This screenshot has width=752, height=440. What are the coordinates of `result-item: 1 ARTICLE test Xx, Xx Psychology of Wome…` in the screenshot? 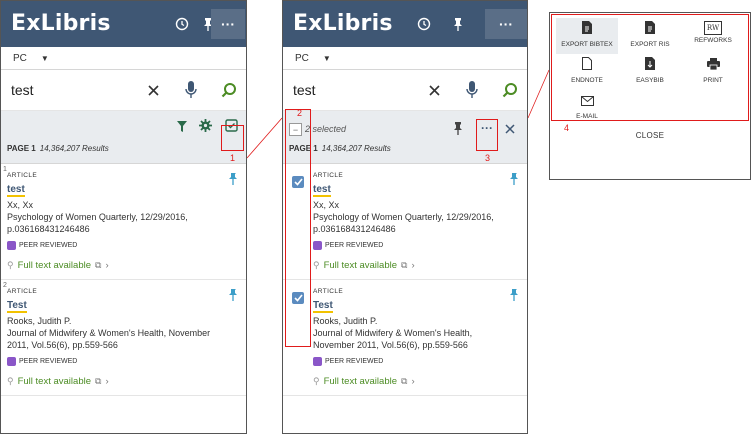 It's located at (123, 222).